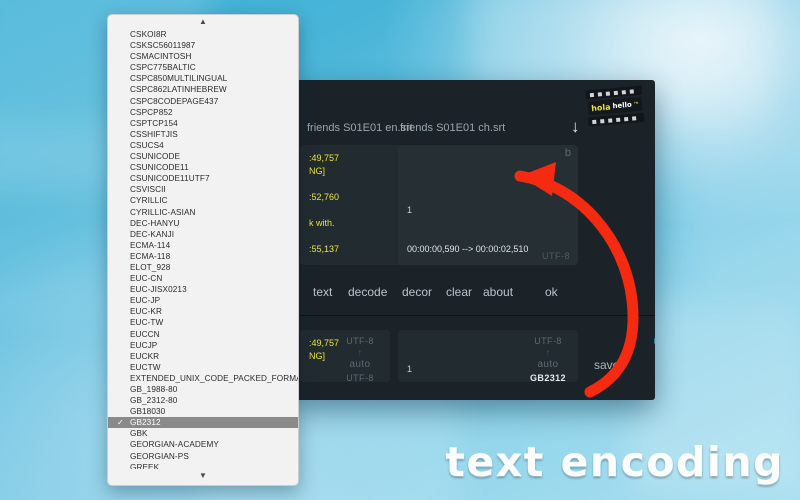 This screenshot has width=800, height=500. What do you see at coordinates (575, 126) in the screenshot?
I see `download-arrow-icon: ↓` at bounding box center [575, 126].